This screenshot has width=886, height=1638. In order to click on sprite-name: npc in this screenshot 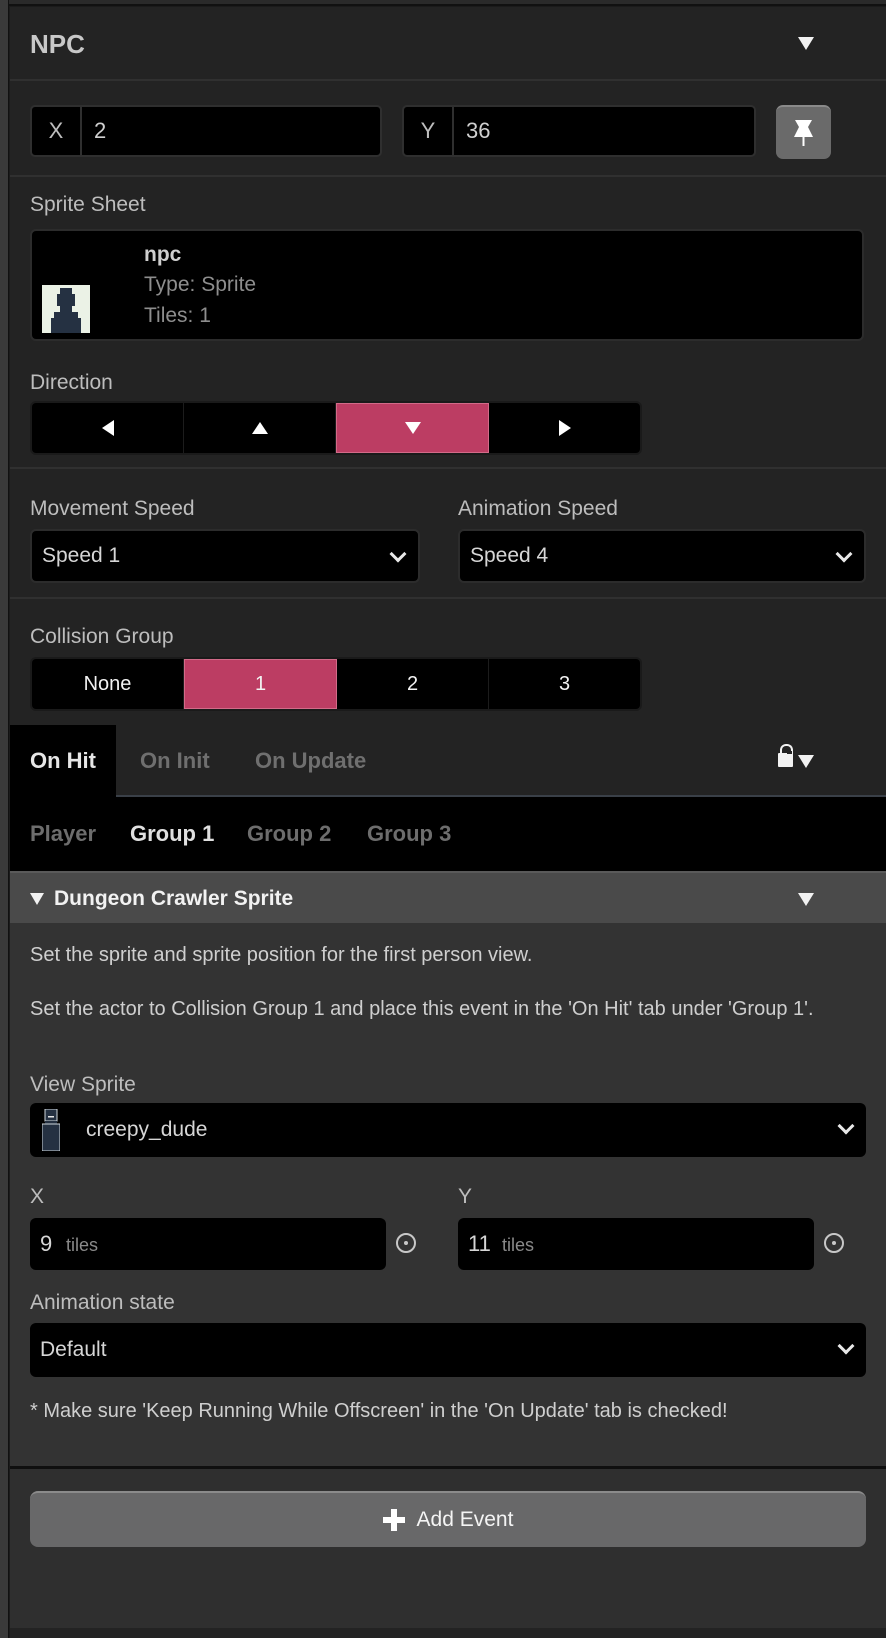, I will do `click(163, 254)`.